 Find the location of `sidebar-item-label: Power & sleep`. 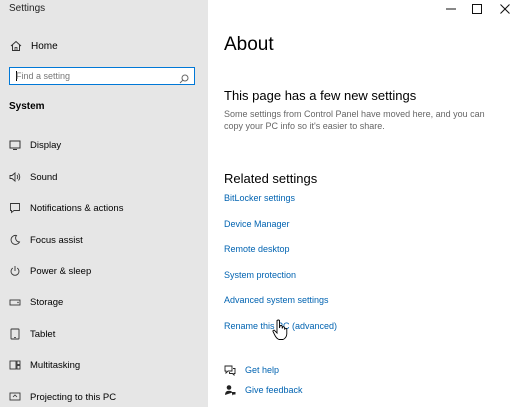

sidebar-item-label: Power & sleep is located at coordinates (61, 271).